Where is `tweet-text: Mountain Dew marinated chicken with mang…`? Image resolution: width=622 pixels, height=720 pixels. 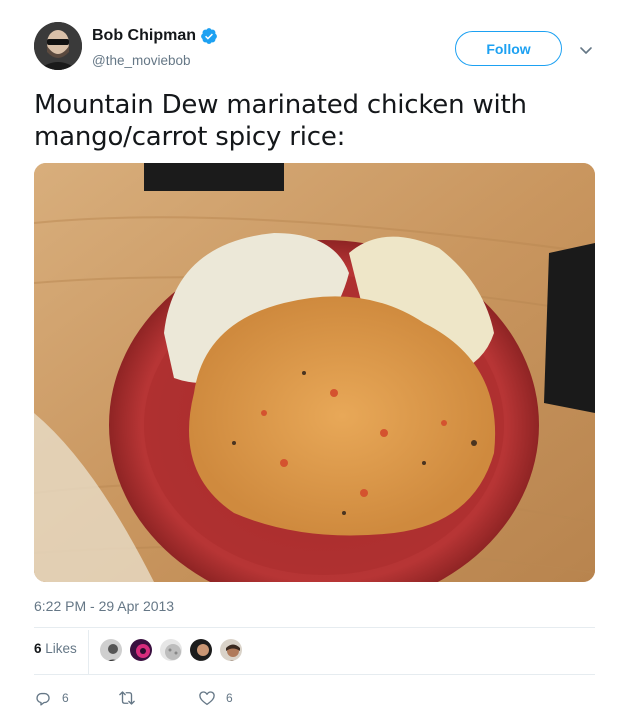 tweet-text: Mountain Dew marinated chicken with mang… is located at coordinates (280, 121).